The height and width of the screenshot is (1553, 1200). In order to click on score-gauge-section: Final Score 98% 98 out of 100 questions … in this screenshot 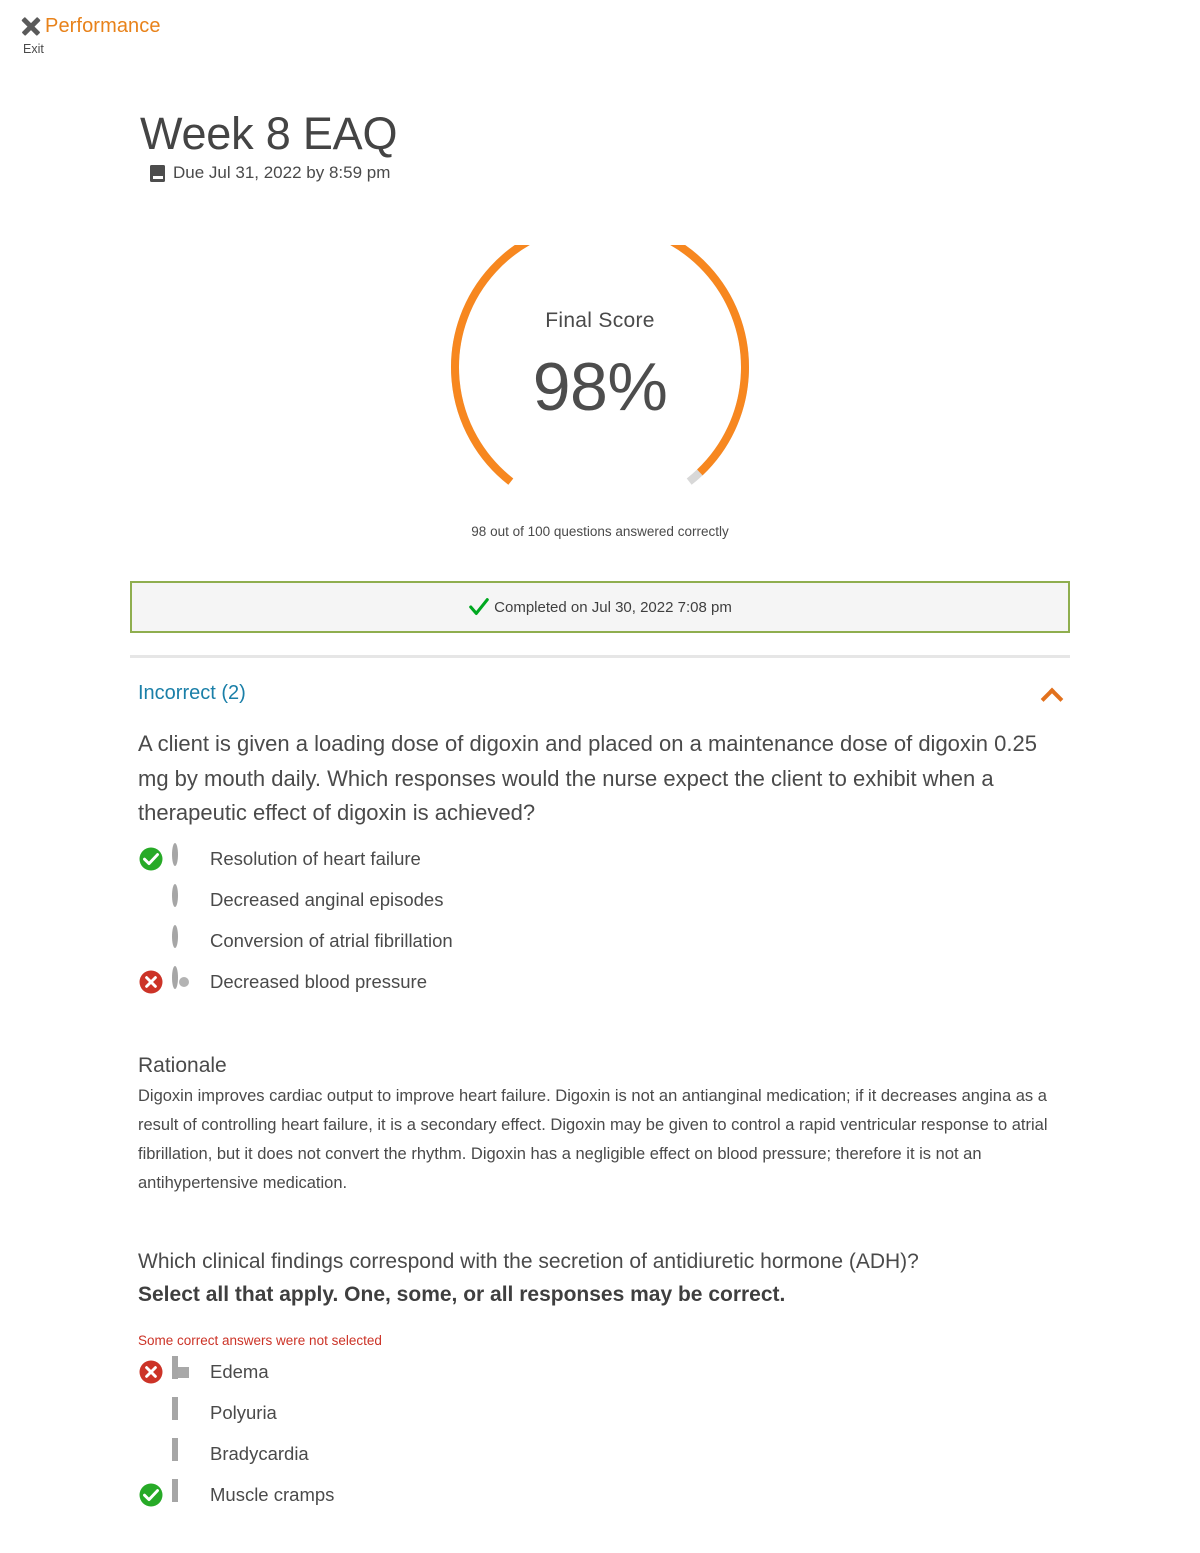, I will do `click(600, 392)`.